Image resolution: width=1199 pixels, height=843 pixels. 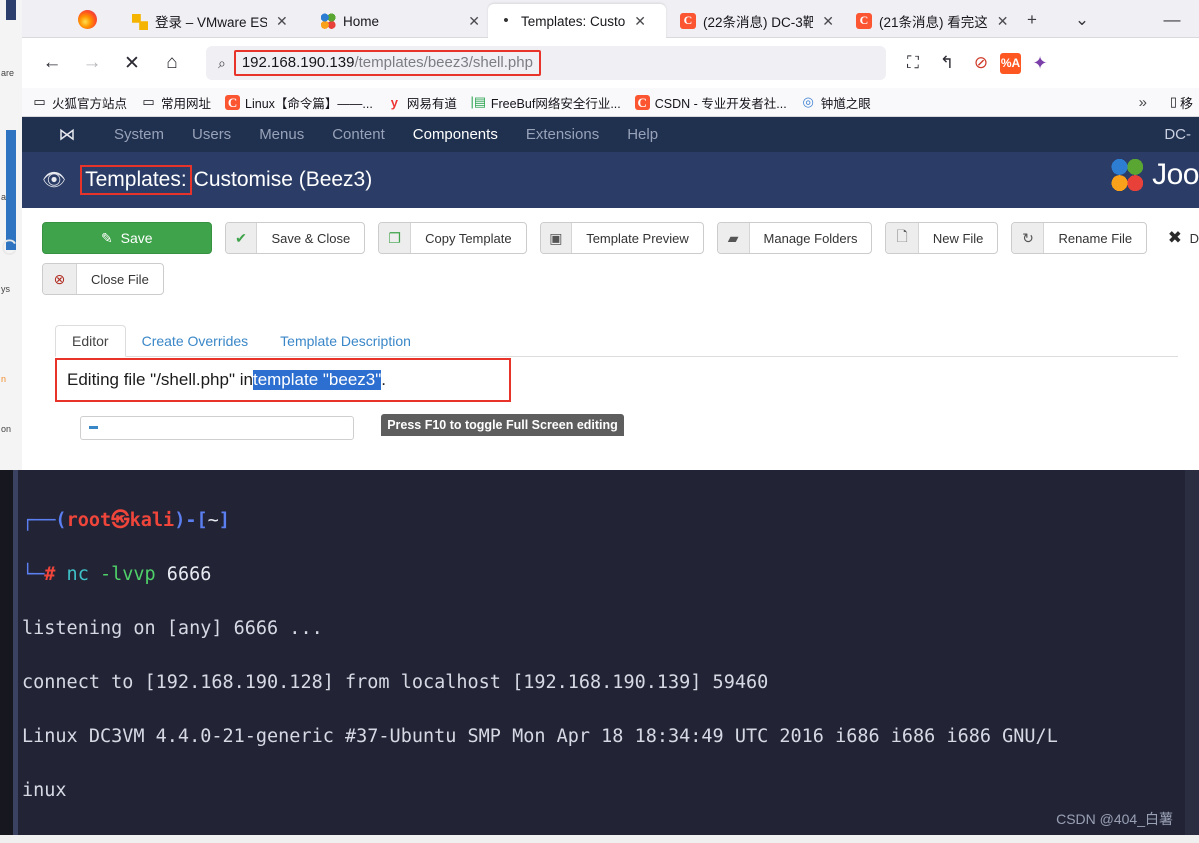 I want to click on forward-button: →, so click(x=92, y=63).